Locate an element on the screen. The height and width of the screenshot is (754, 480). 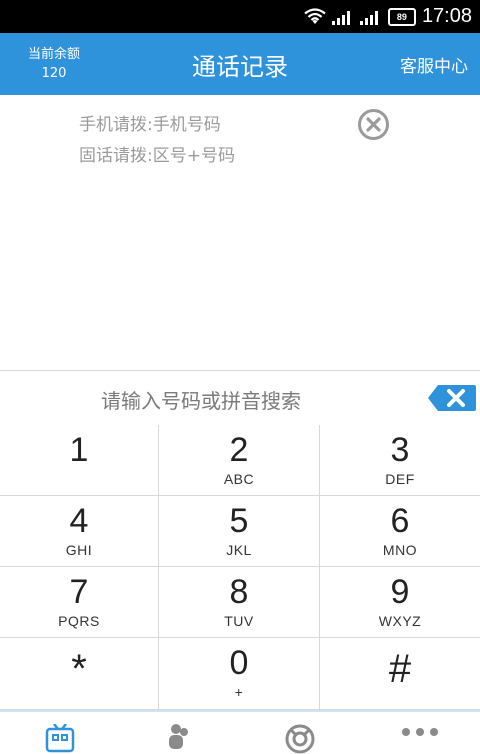
nav-item-more is located at coordinates (420, 729).